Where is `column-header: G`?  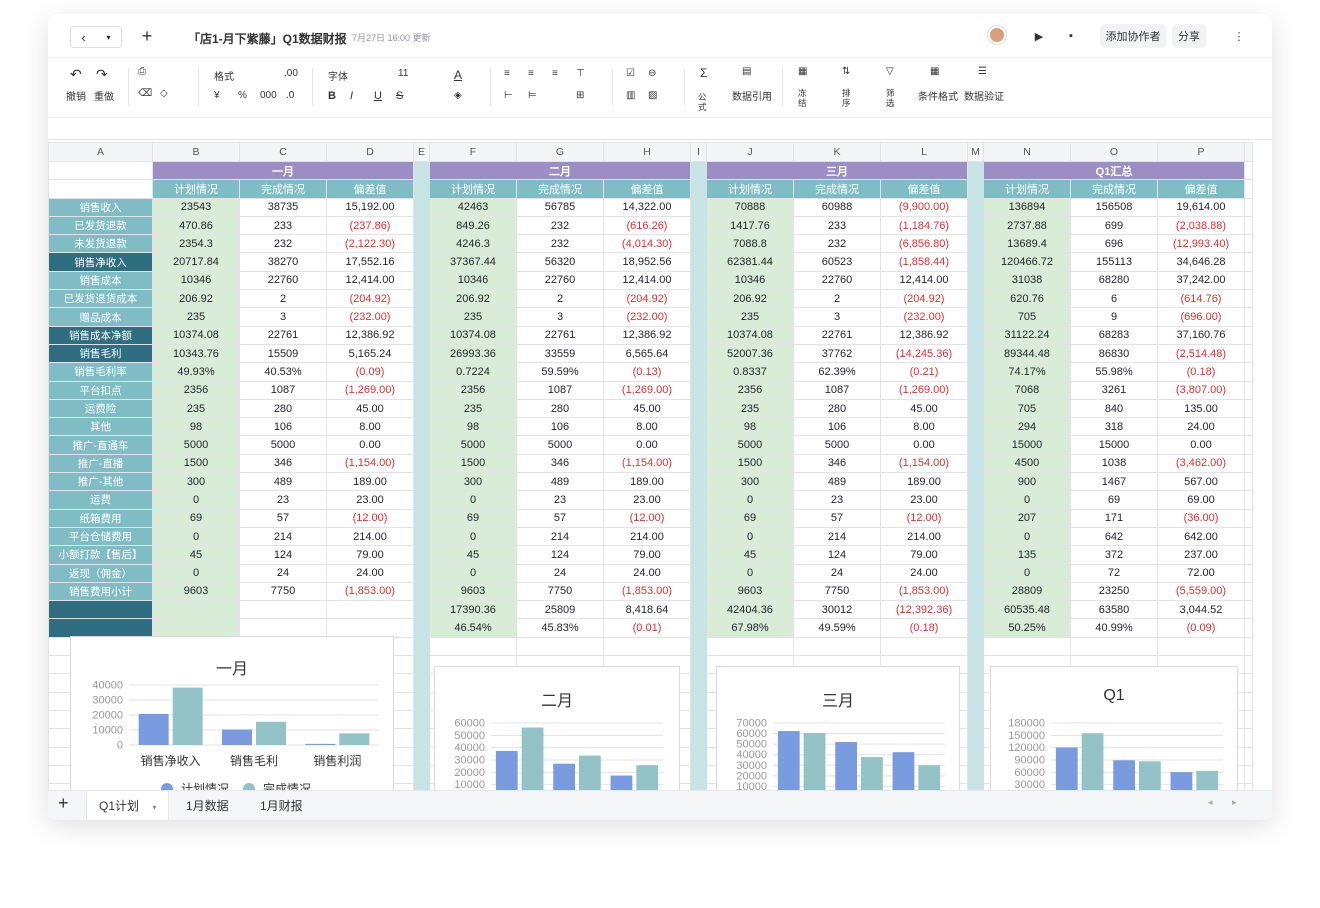
column-header: G is located at coordinates (560, 152).